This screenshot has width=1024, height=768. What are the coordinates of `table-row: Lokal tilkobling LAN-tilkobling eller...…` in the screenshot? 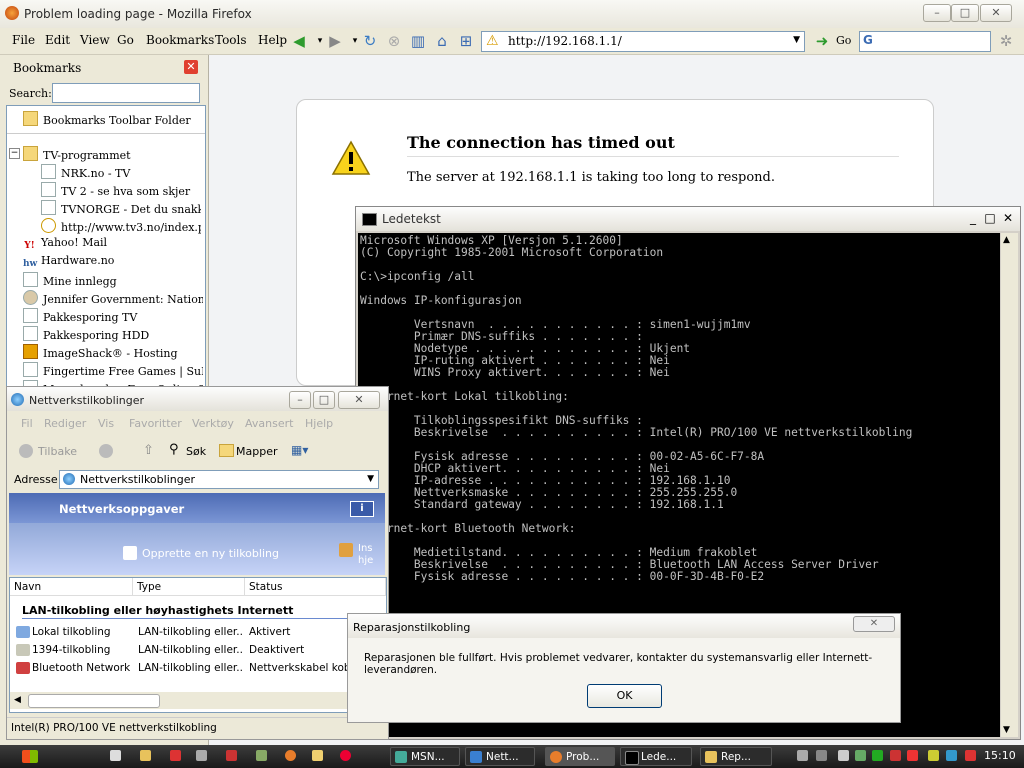 It's located at (198, 632).